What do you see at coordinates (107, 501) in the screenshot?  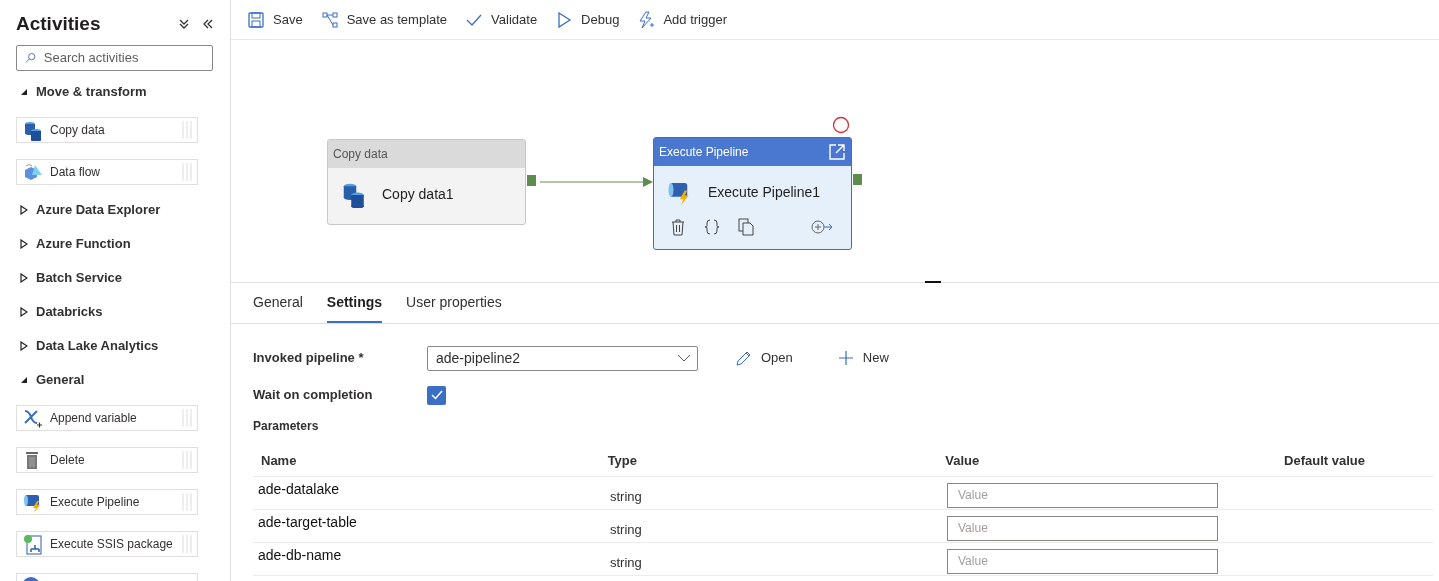 I see `activity-item: Execute Pipeline` at bounding box center [107, 501].